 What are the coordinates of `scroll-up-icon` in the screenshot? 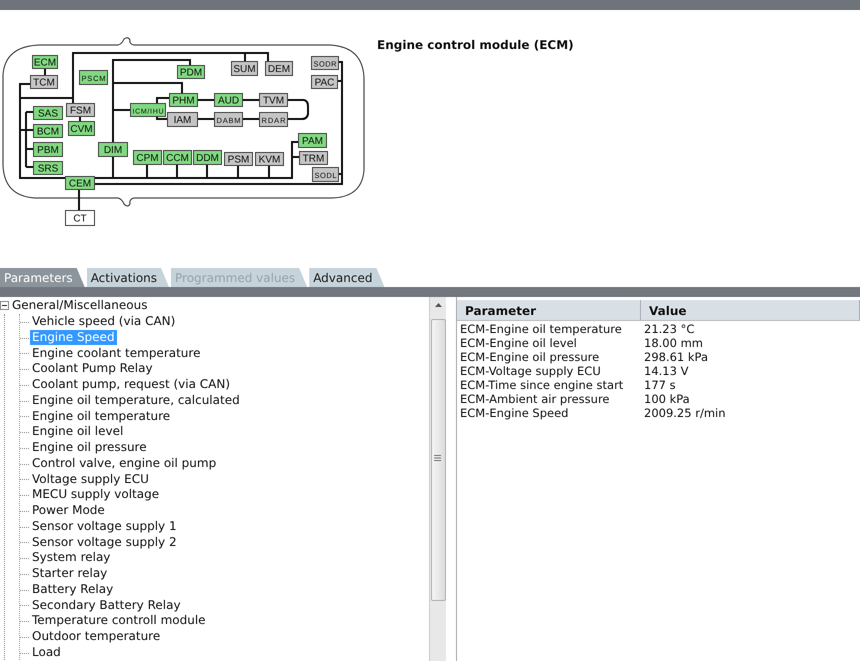 It's located at (438, 305).